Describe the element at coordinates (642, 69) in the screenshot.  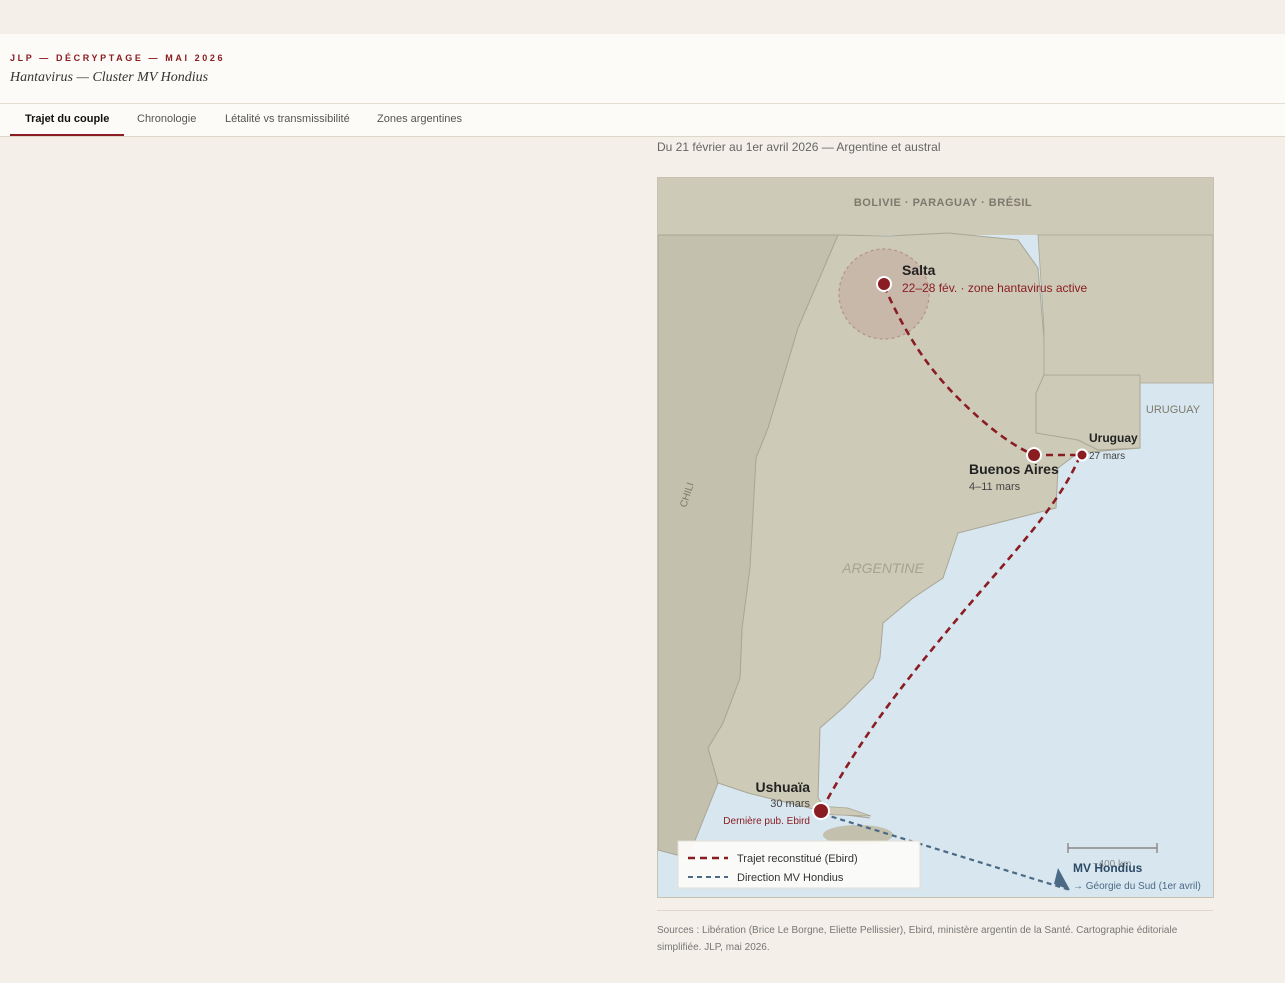
I see `masthead` at that location.